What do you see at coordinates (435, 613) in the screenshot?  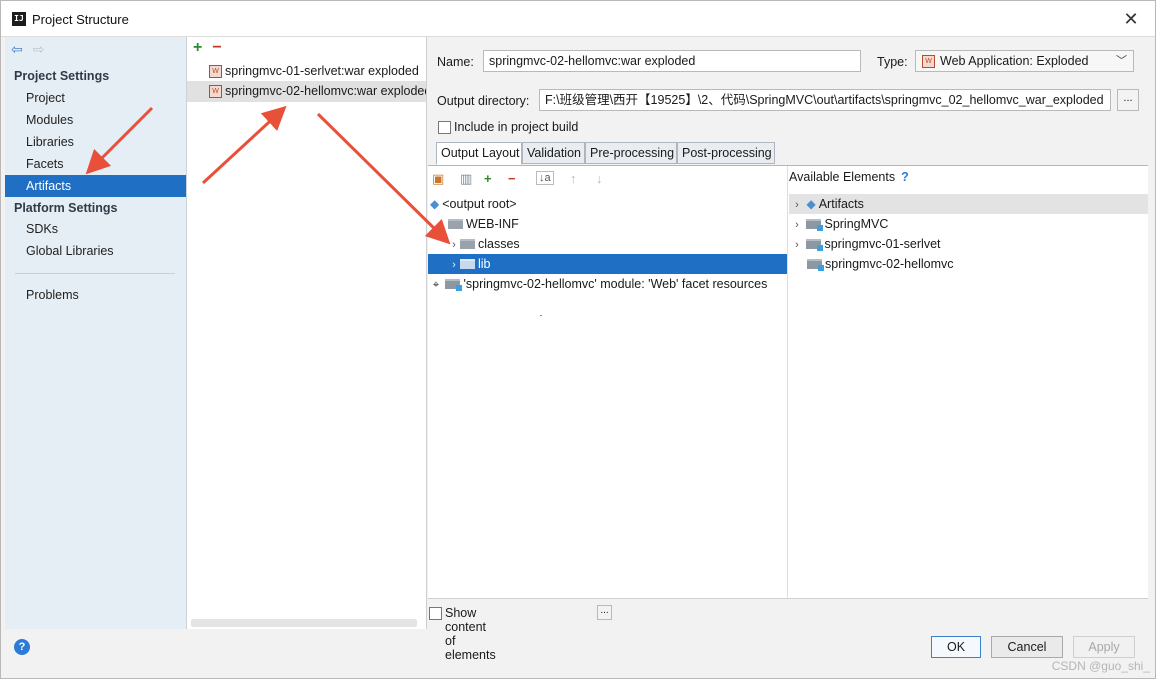 I see `show-content-checkbox` at bounding box center [435, 613].